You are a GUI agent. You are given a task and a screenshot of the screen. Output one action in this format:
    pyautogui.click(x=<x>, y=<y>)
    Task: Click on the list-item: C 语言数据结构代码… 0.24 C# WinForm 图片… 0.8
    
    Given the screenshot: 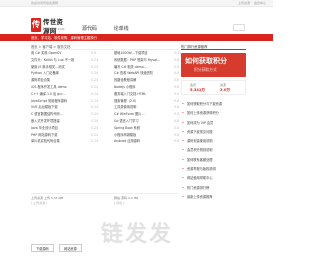 What is the action you would take?
    pyautogui.click(x=105, y=114)
    